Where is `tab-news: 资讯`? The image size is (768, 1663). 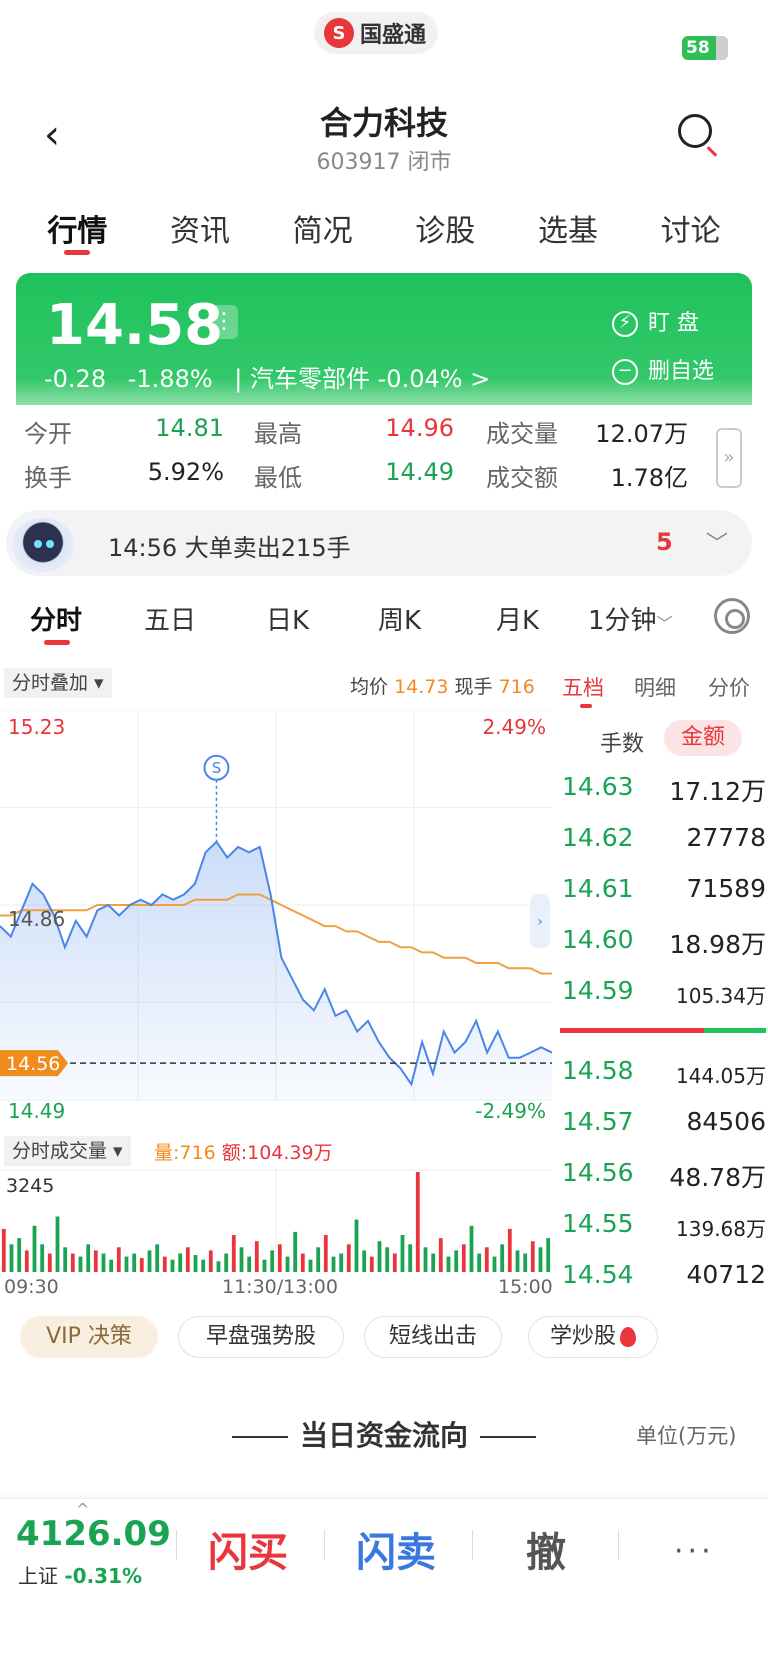 tab-news: 资讯 is located at coordinates (200, 228).